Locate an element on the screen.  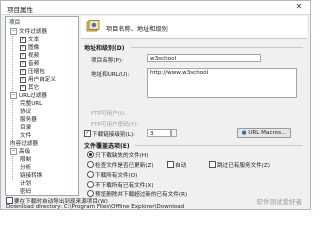
tree-item-label: 高级 is located at coordinates (25, 152).